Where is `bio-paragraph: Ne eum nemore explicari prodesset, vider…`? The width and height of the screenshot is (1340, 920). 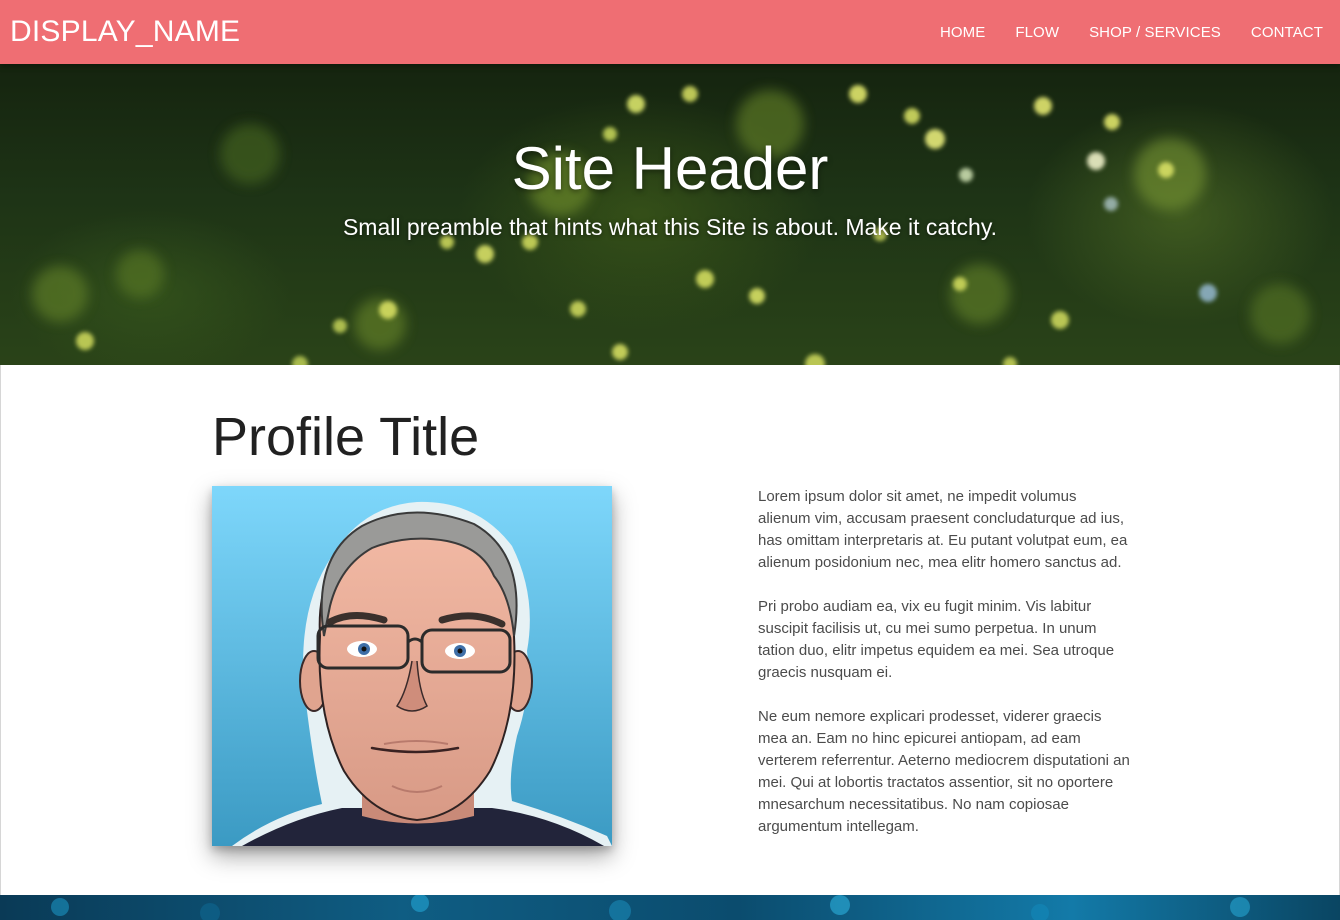 bio-paragraph: Ne eum nemore explicari prodesset, vider… is located at coordinates (944, 771).